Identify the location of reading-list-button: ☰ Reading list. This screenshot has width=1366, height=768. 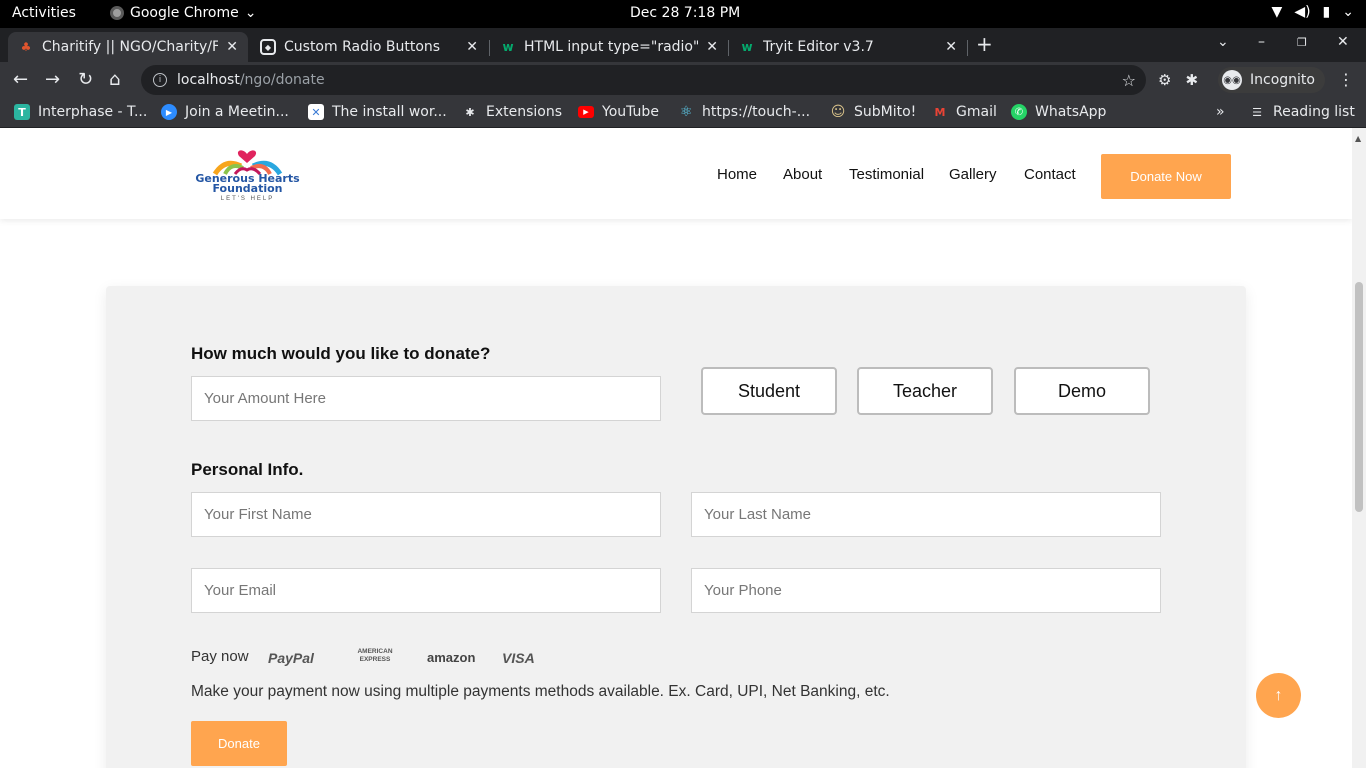
(1302, 112).